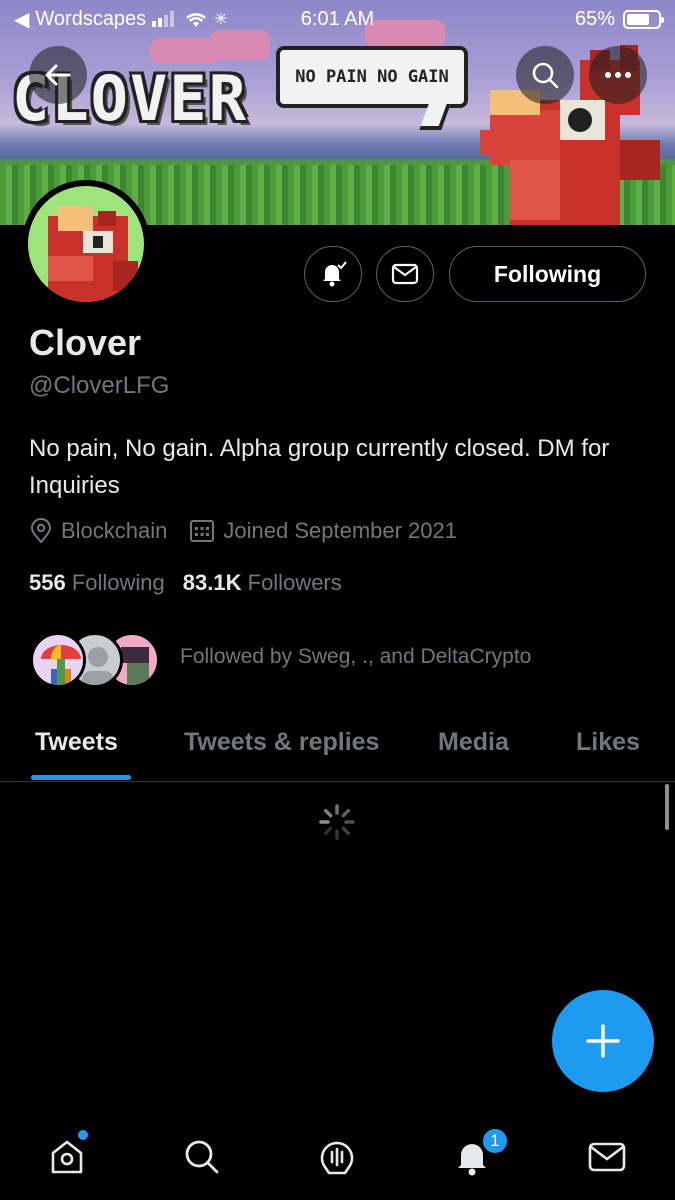 The height and width of the screenshot is (1200, 675). I want to click on bottom-nav, so click(337, 1155).